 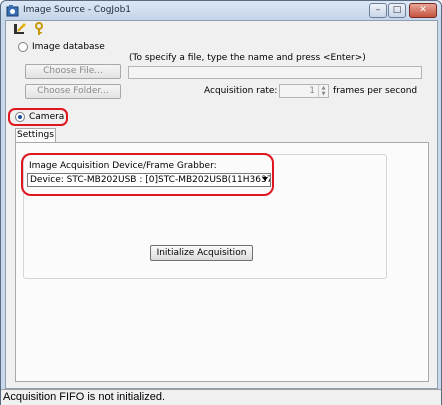 What do you see at coordinates (39, 29) in the screenshot?
I see `help-key-icon` at bounding box center [39, 29].